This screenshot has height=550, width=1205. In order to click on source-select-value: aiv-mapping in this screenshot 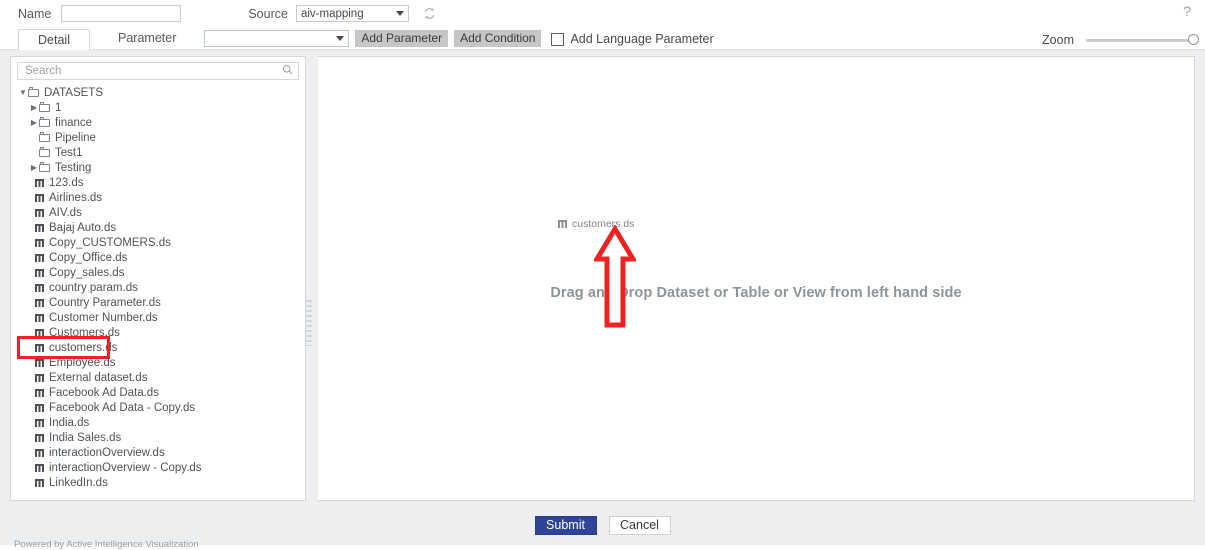, I will do `click(332, 13)`.